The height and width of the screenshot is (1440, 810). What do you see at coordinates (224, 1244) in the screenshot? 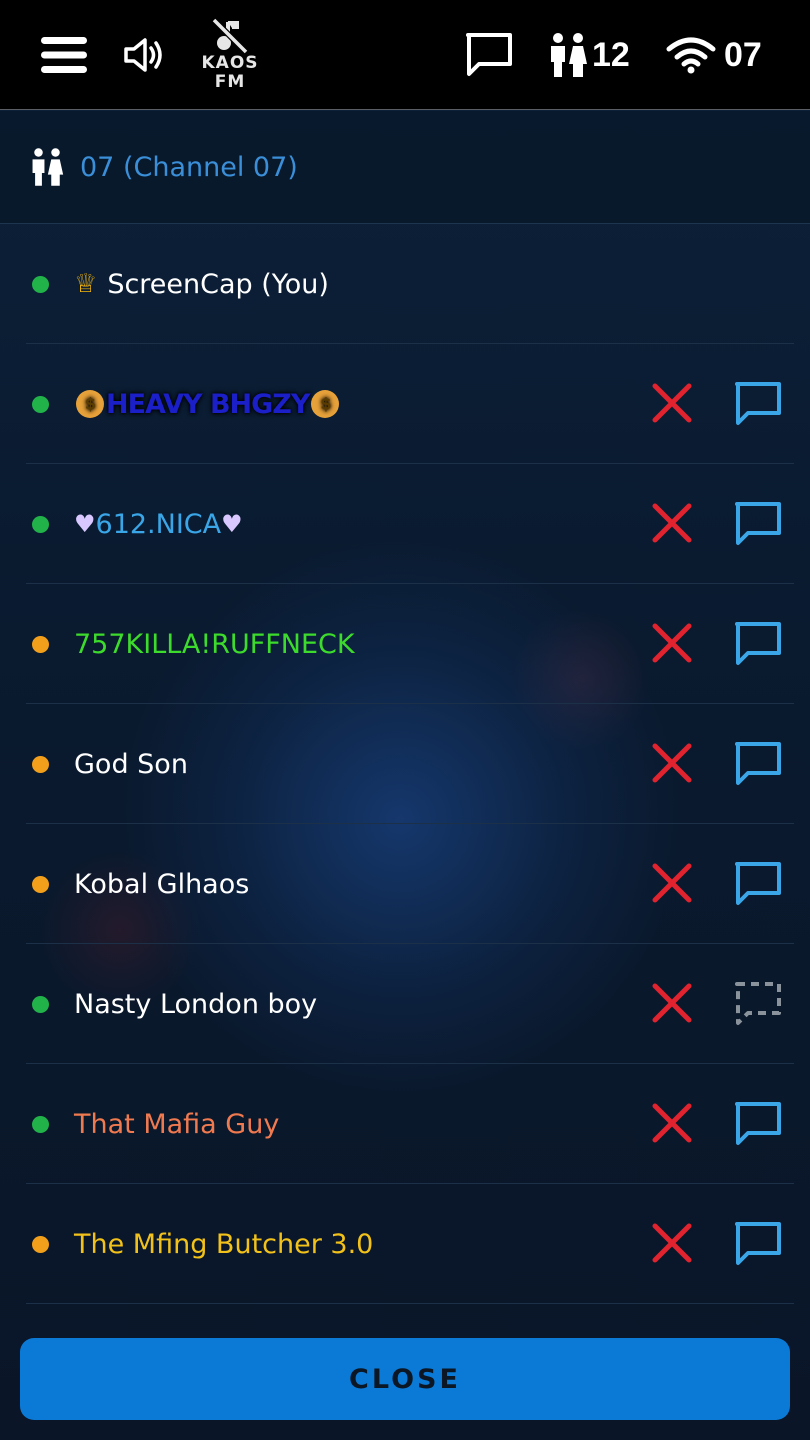
I see `user-name: The Mfing Butcher 3.0` at bounding box center [224, 1244].